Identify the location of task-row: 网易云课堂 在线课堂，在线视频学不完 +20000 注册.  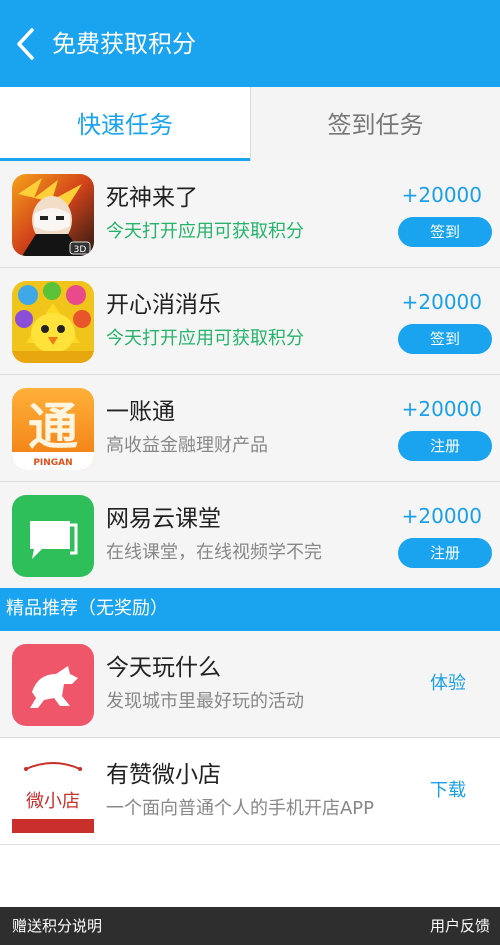
(250, 535).